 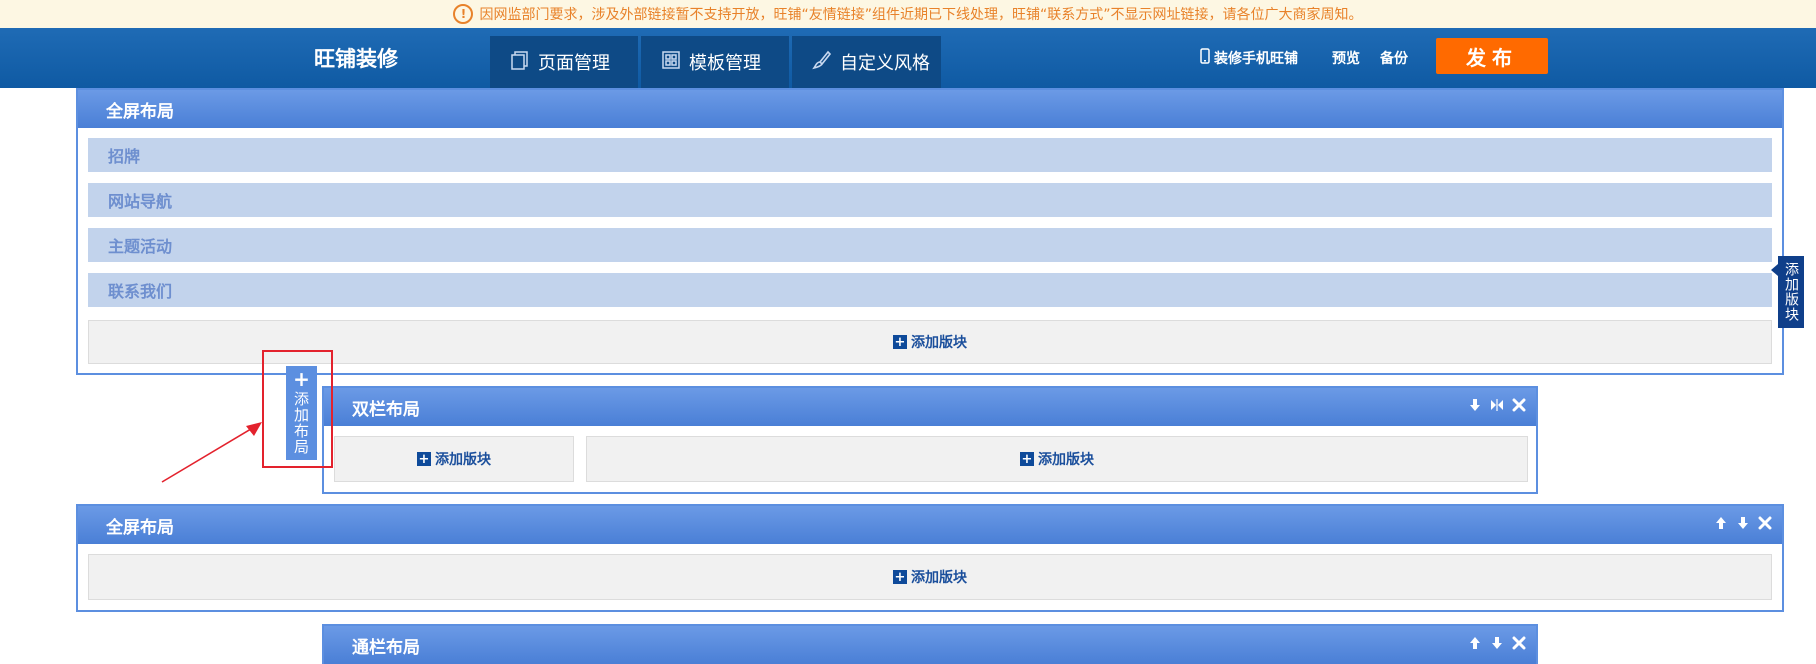 I want to click on brand-title: 旺铺装修, so click(x=356, y=59).